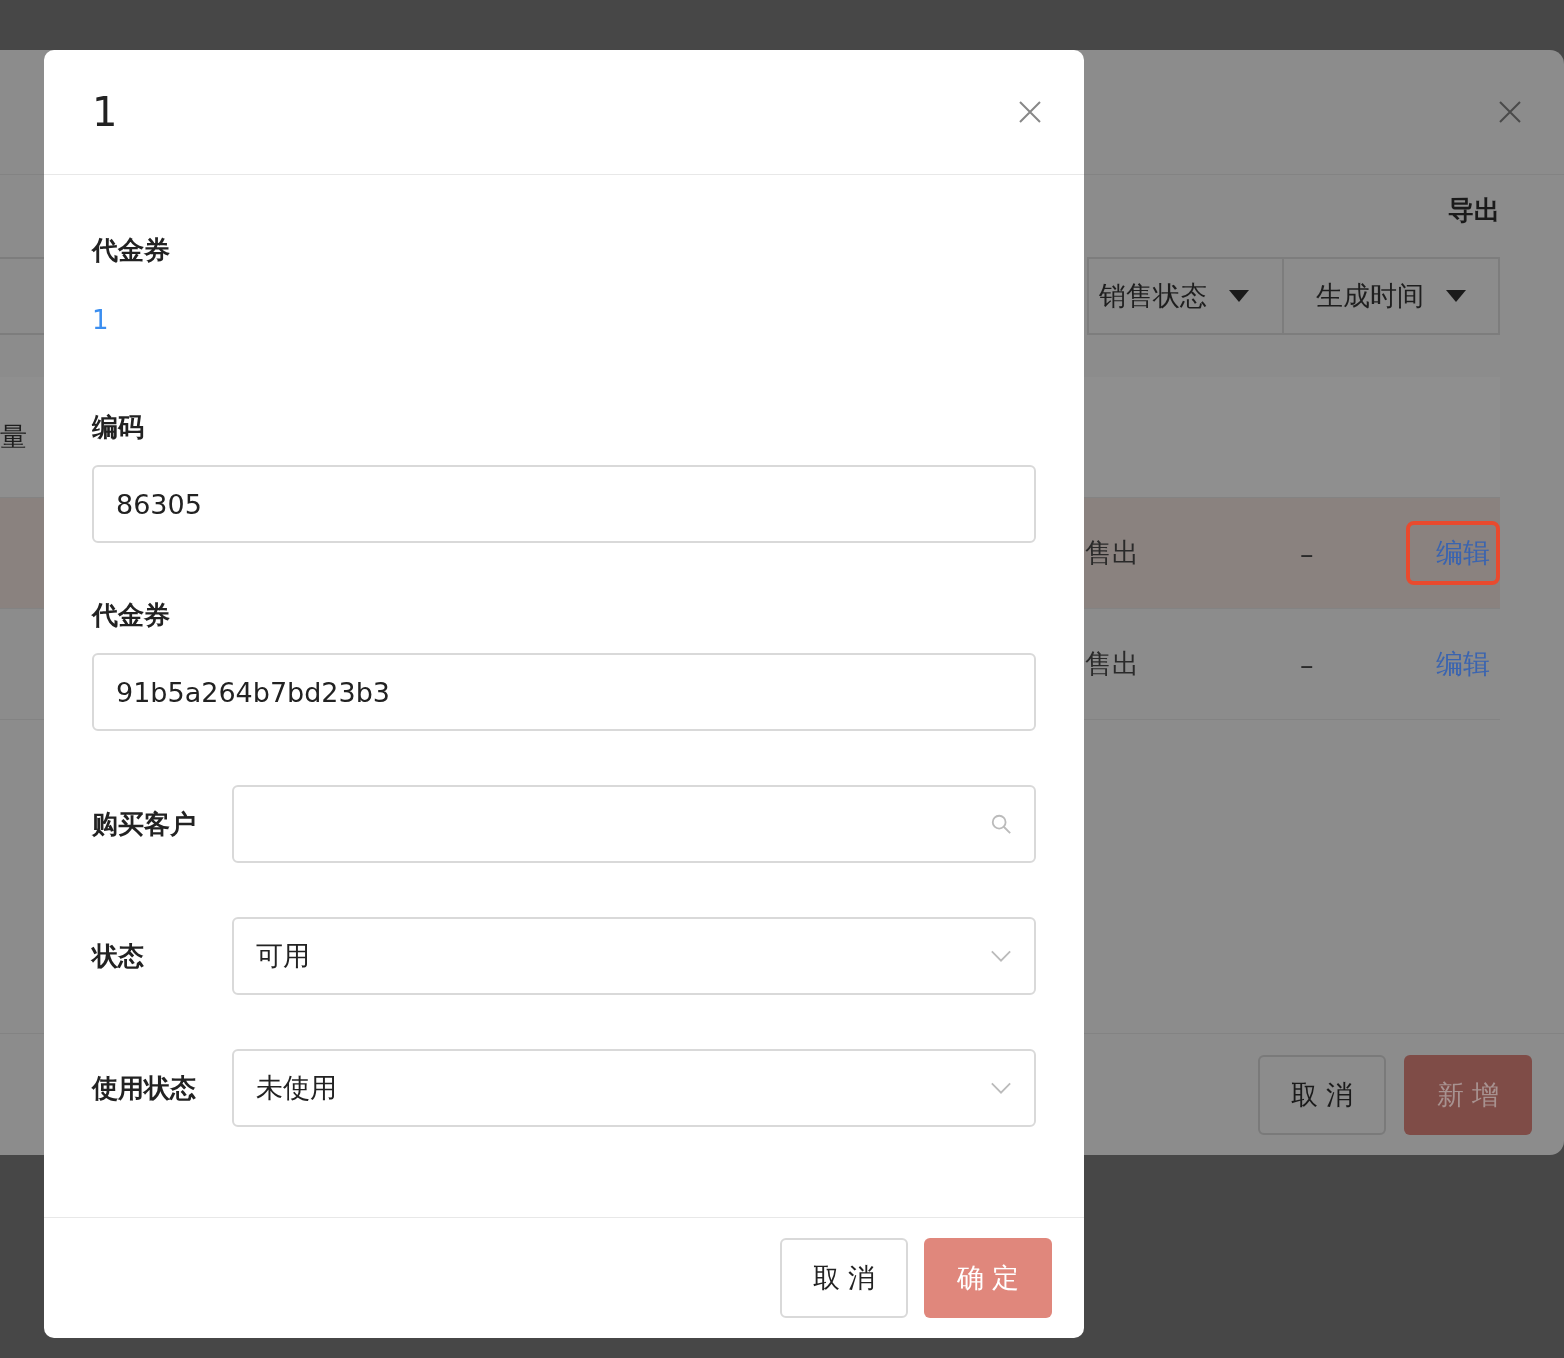 This screenshot has width=1564, height=1358. I want to click on search-field, so click(634, 824).